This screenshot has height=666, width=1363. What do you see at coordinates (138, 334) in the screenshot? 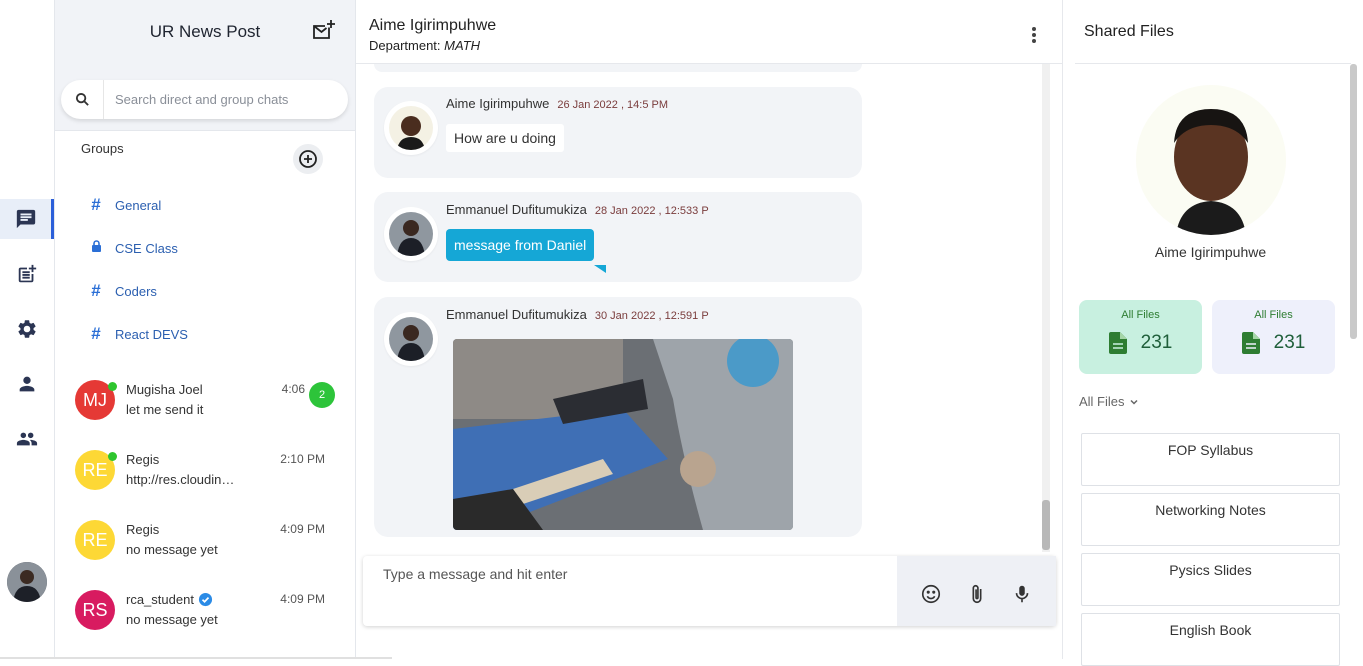
I see `group-item-react-devs: # React DEVS` at bounding box center [138, 334].